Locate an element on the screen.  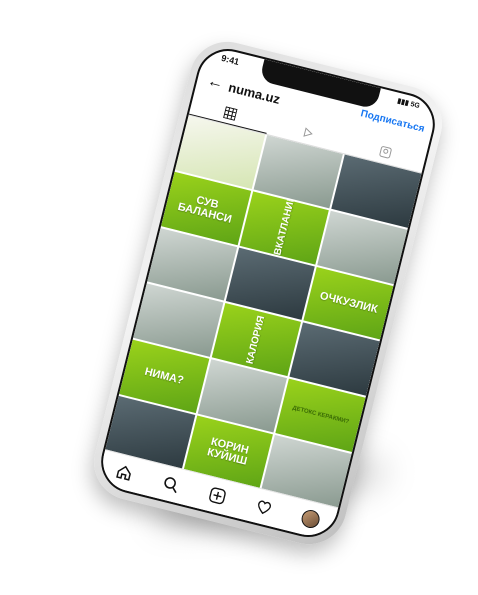
status-time: 9:41 is located at coordinates (230, 59).